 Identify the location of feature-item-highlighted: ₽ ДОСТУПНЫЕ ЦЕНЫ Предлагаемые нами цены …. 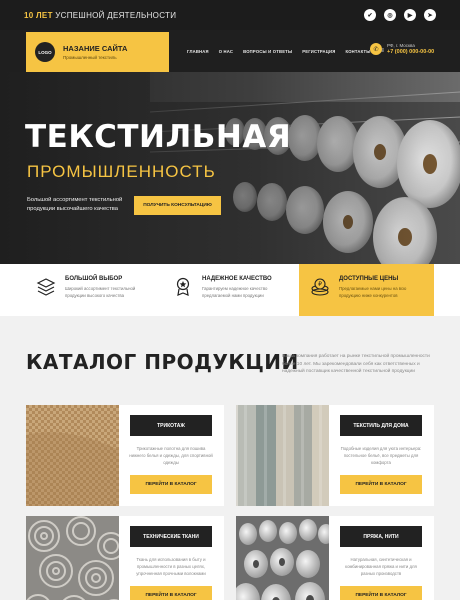
(366, 290).